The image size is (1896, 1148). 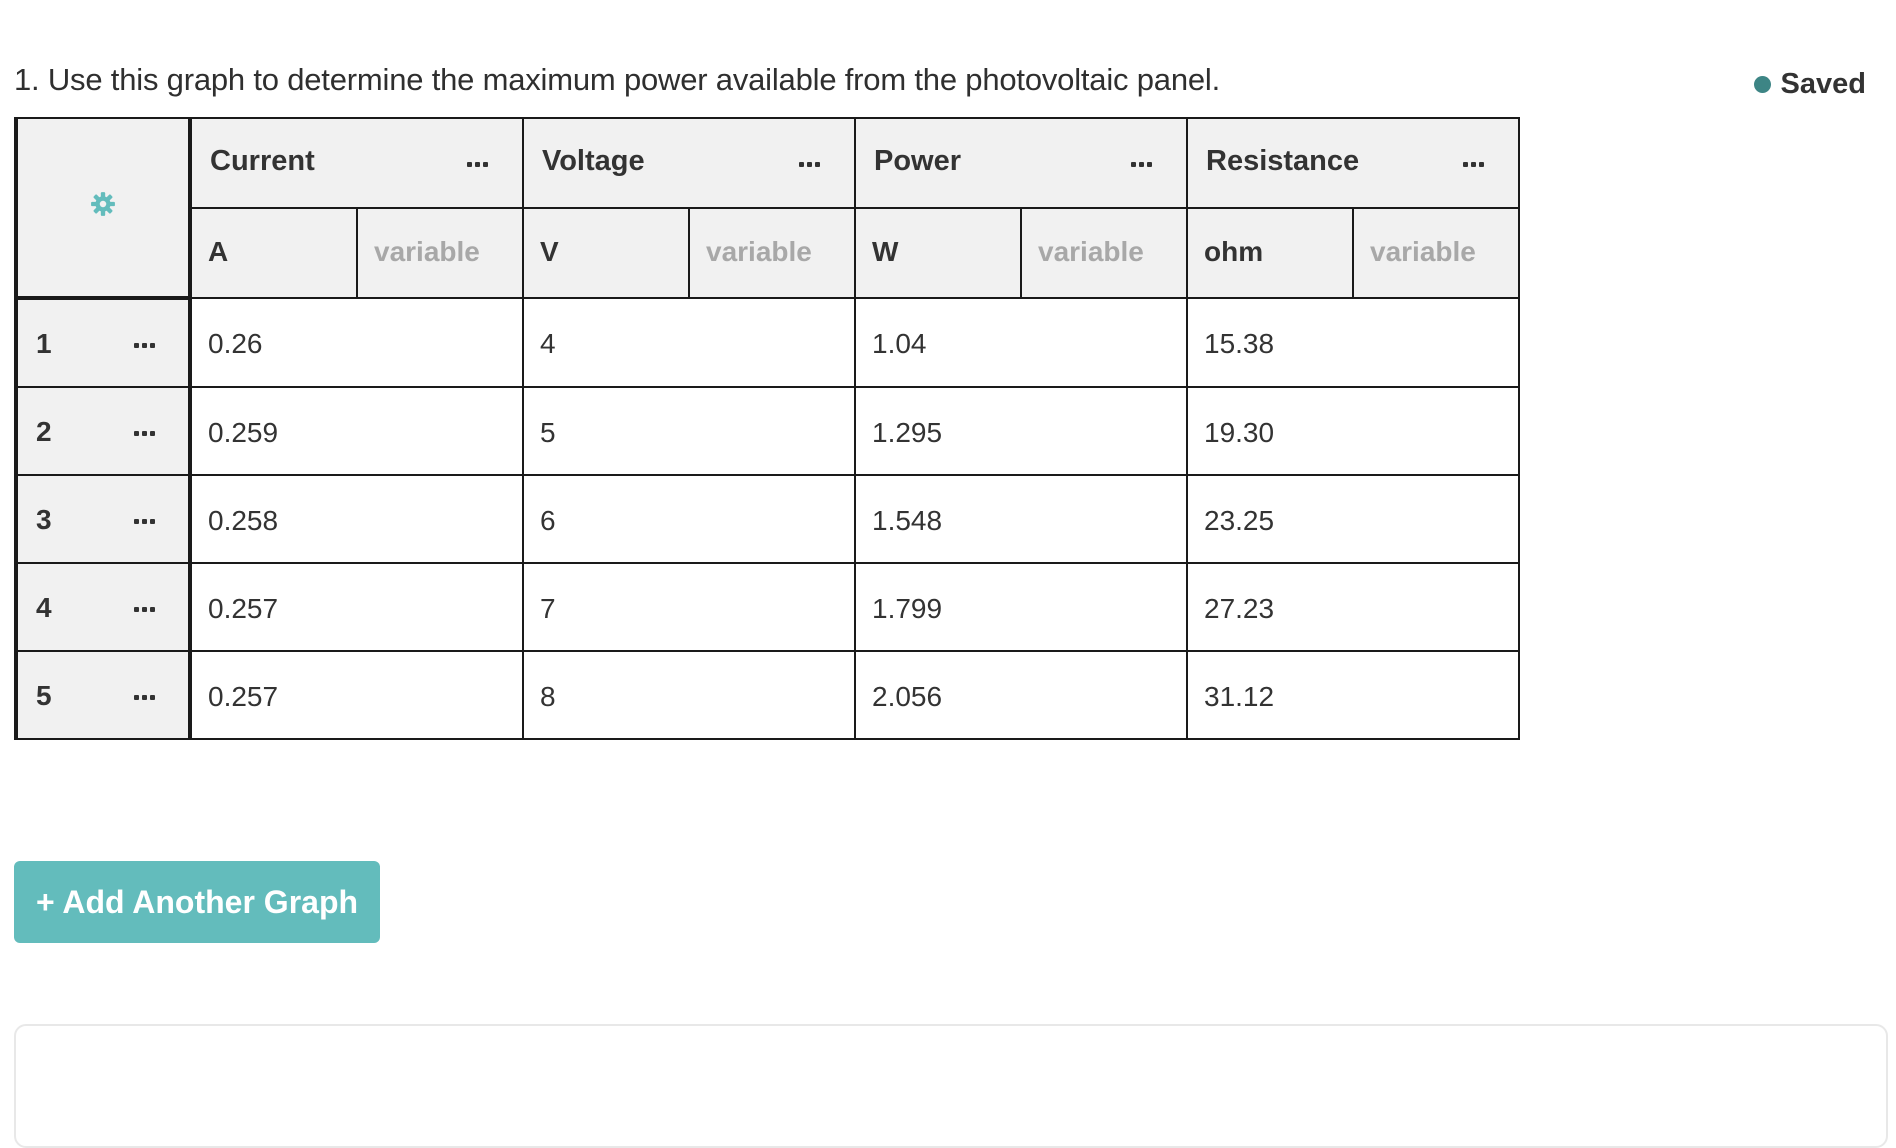 I want to click on unit-input-power: W, so click(x=938, y=253).